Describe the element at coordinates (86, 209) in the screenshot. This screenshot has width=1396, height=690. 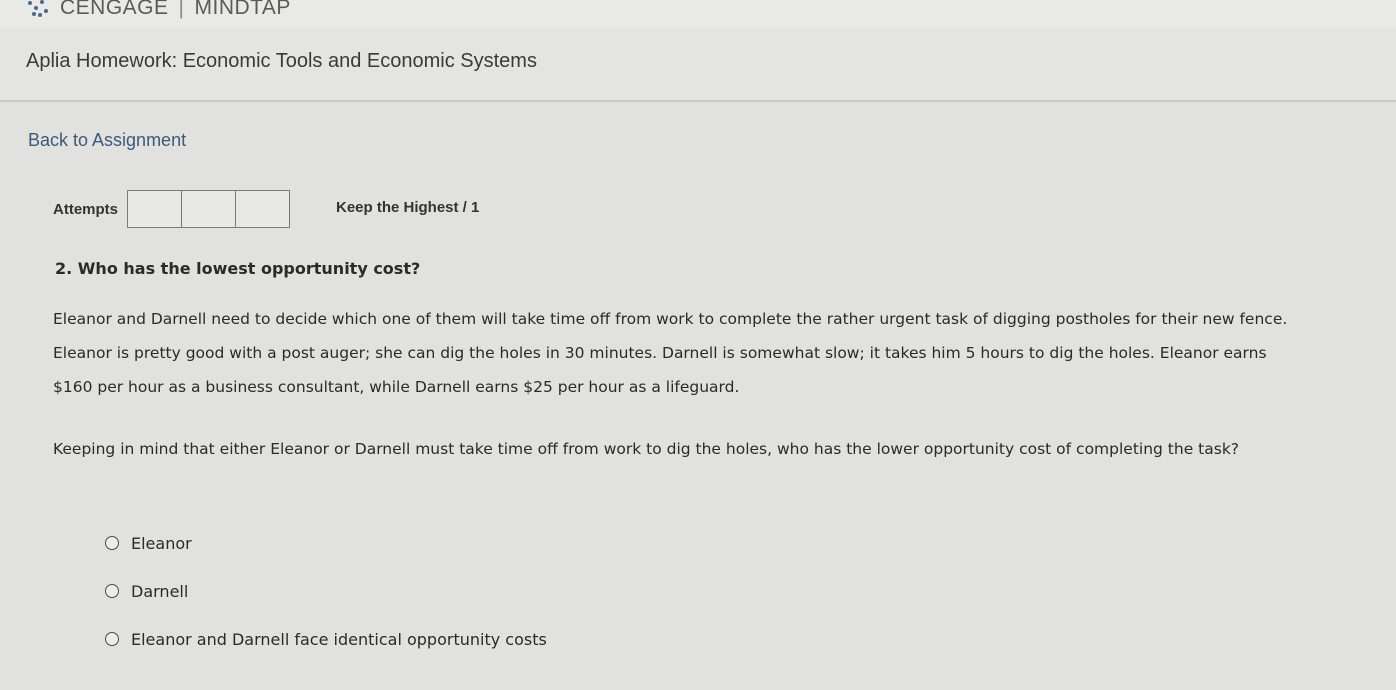
I see `attempts-label: Attempts` at that location.